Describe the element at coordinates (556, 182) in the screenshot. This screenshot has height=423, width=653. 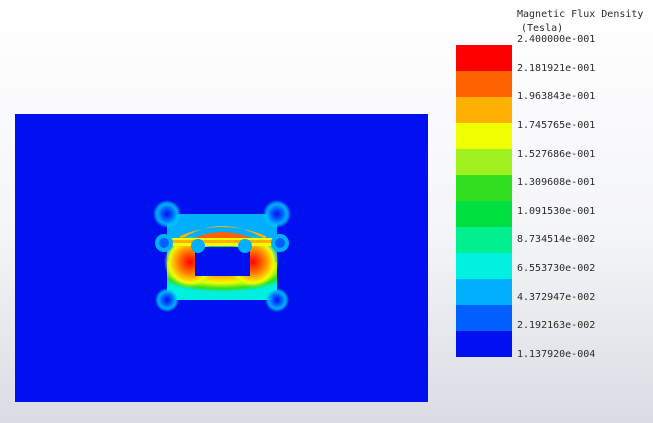
I see `legend-tick-label: 1.309608e-001` at that location.